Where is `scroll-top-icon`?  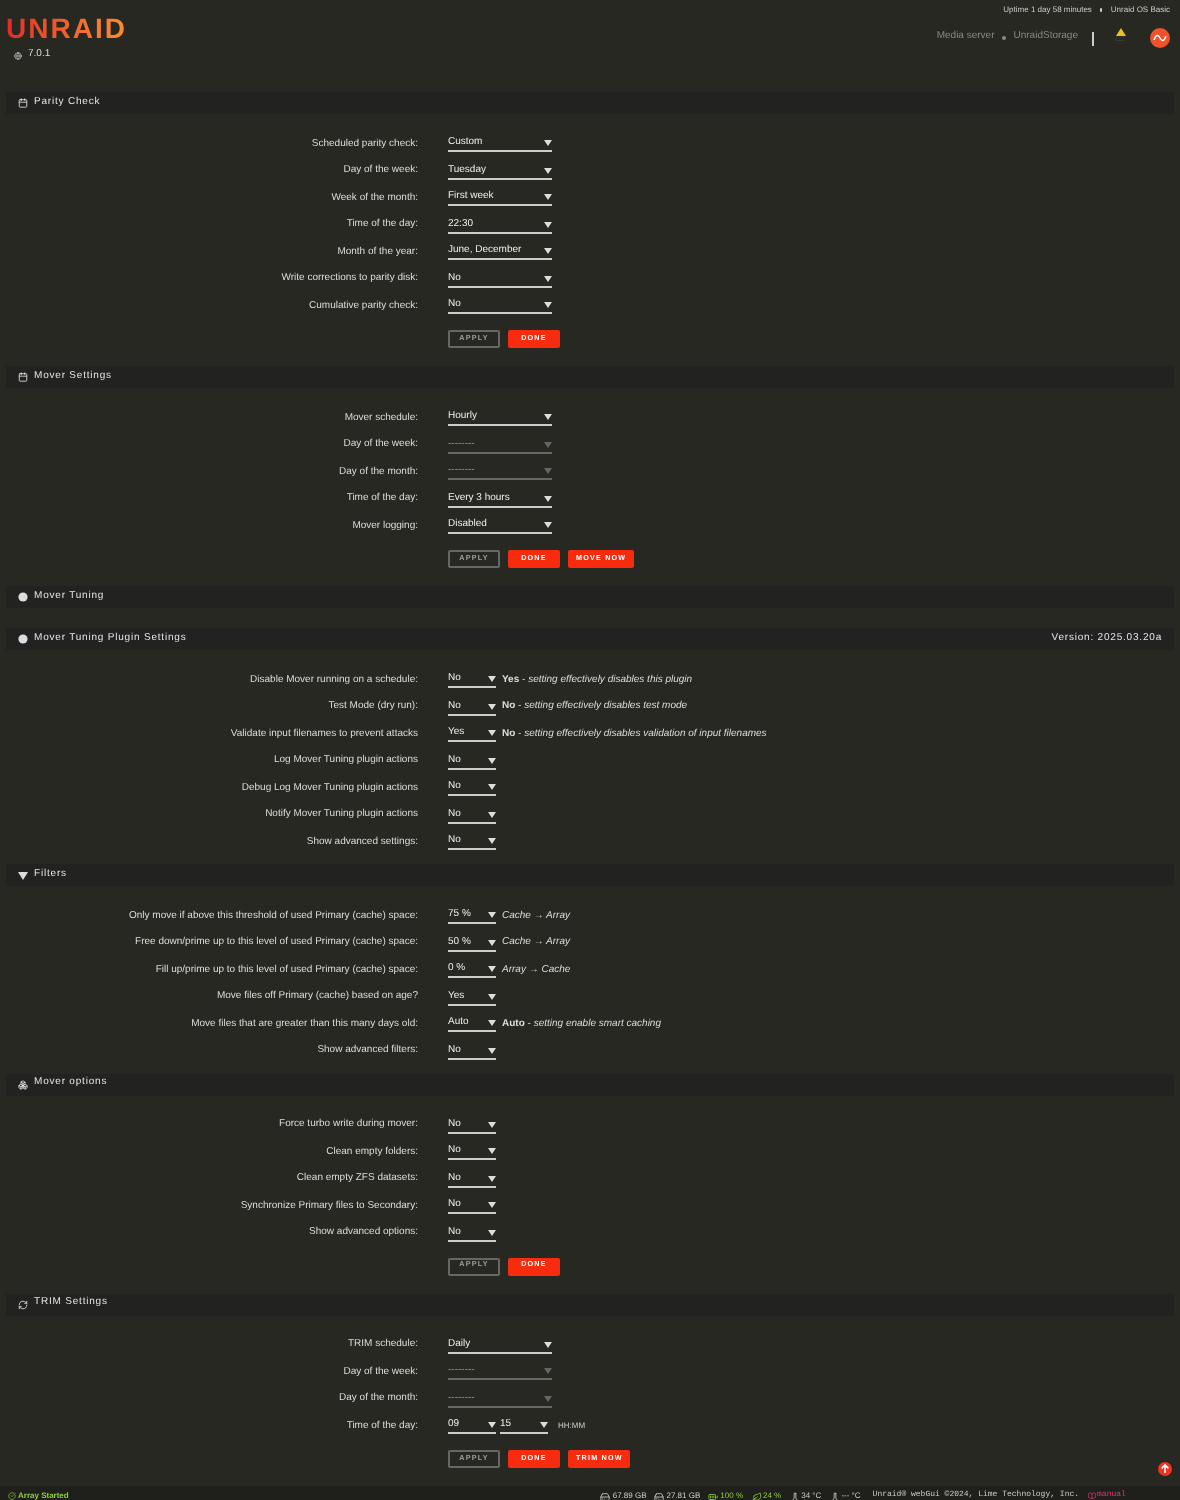
scroll-top-icon is located at coordinates (1165, 1469).